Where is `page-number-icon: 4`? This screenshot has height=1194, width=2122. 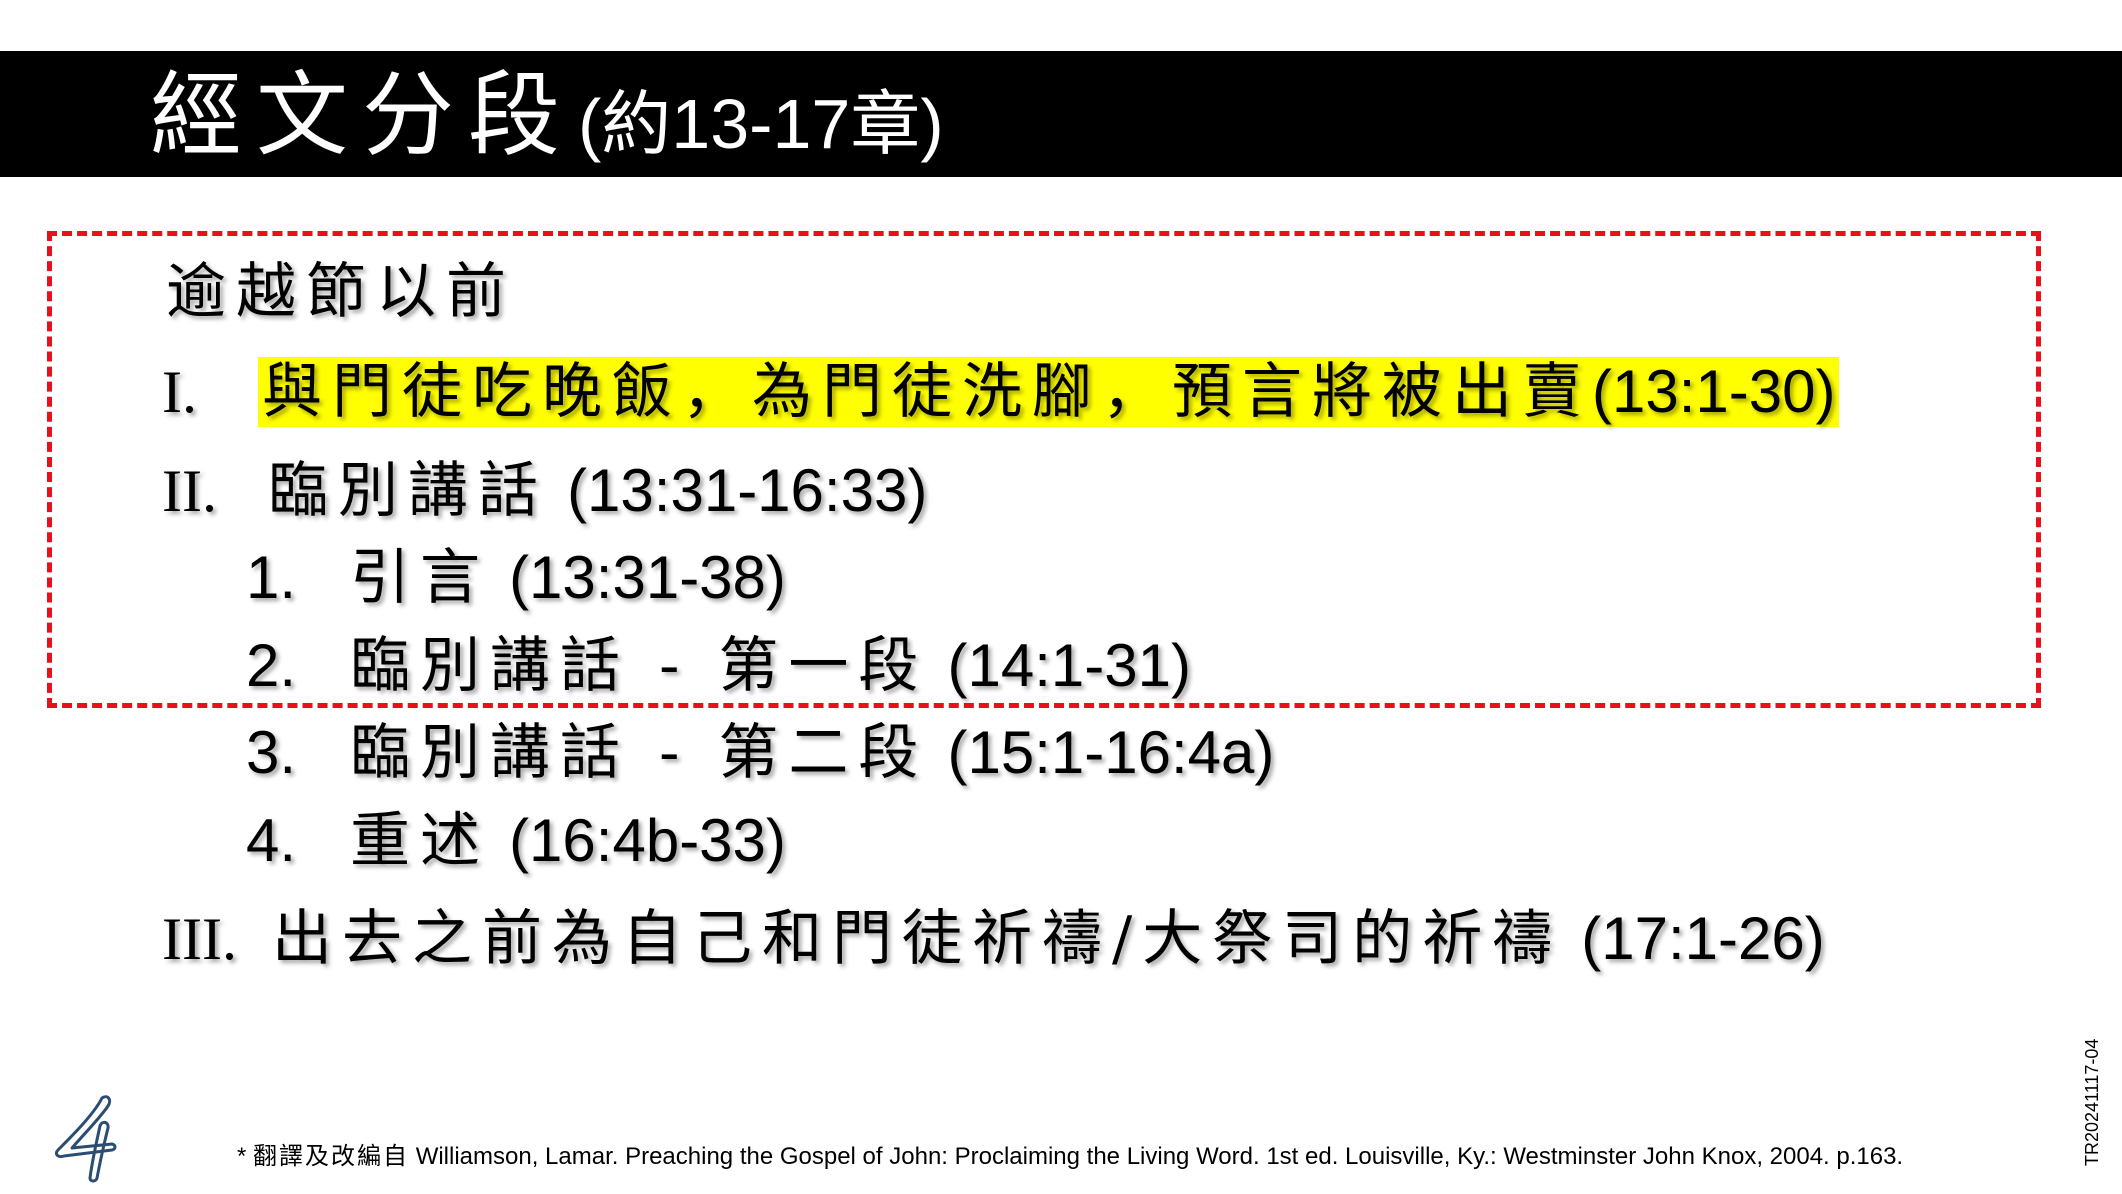
page-number-icon: 4 is located at coordinates (83, 1137).